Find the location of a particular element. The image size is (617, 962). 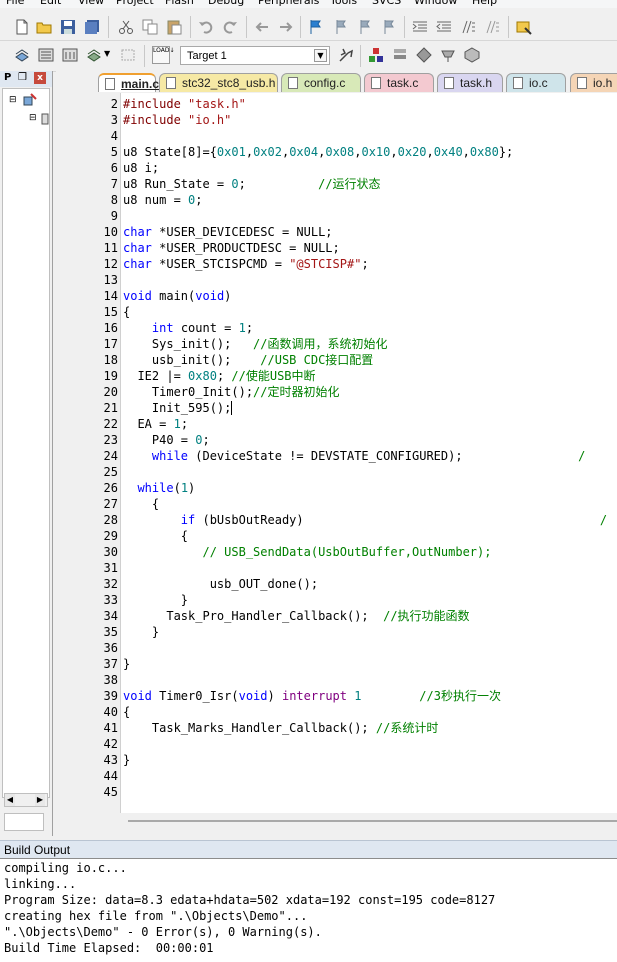

tab-task-h: task.h is located at coordinates (470, 82).